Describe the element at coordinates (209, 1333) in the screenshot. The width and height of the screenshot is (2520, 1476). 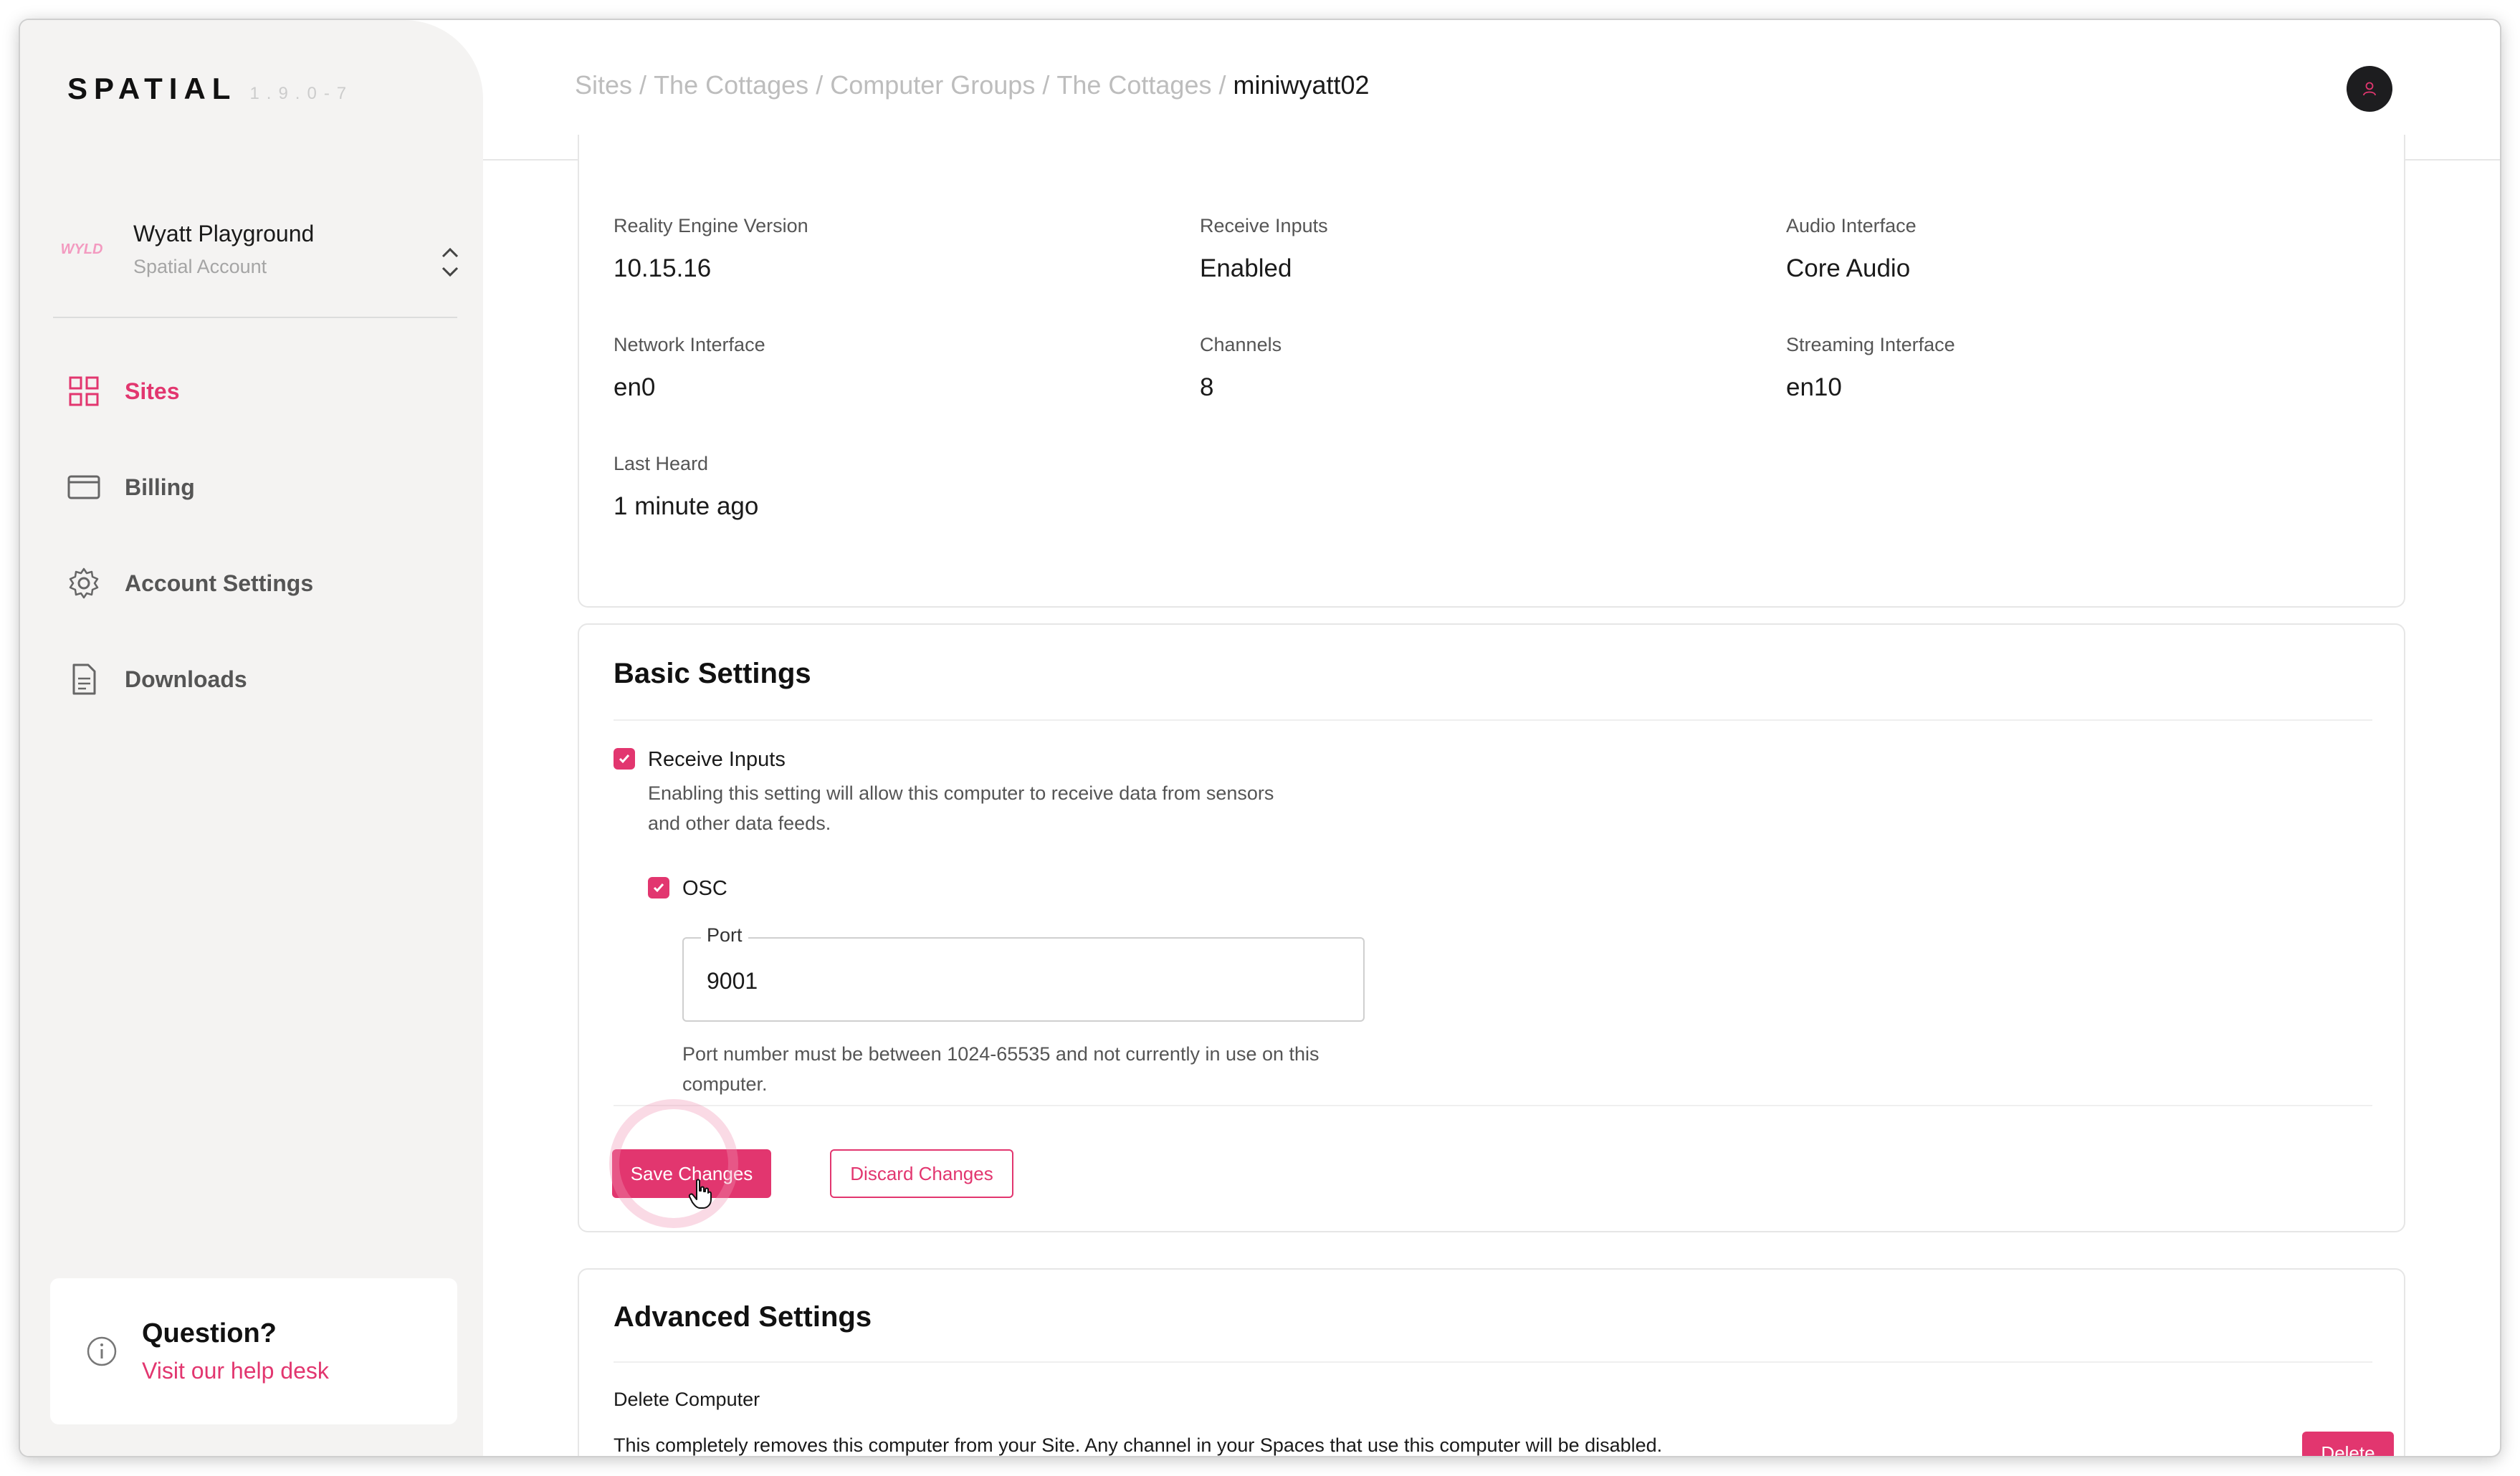
I see `help-title: Question?` at that location.